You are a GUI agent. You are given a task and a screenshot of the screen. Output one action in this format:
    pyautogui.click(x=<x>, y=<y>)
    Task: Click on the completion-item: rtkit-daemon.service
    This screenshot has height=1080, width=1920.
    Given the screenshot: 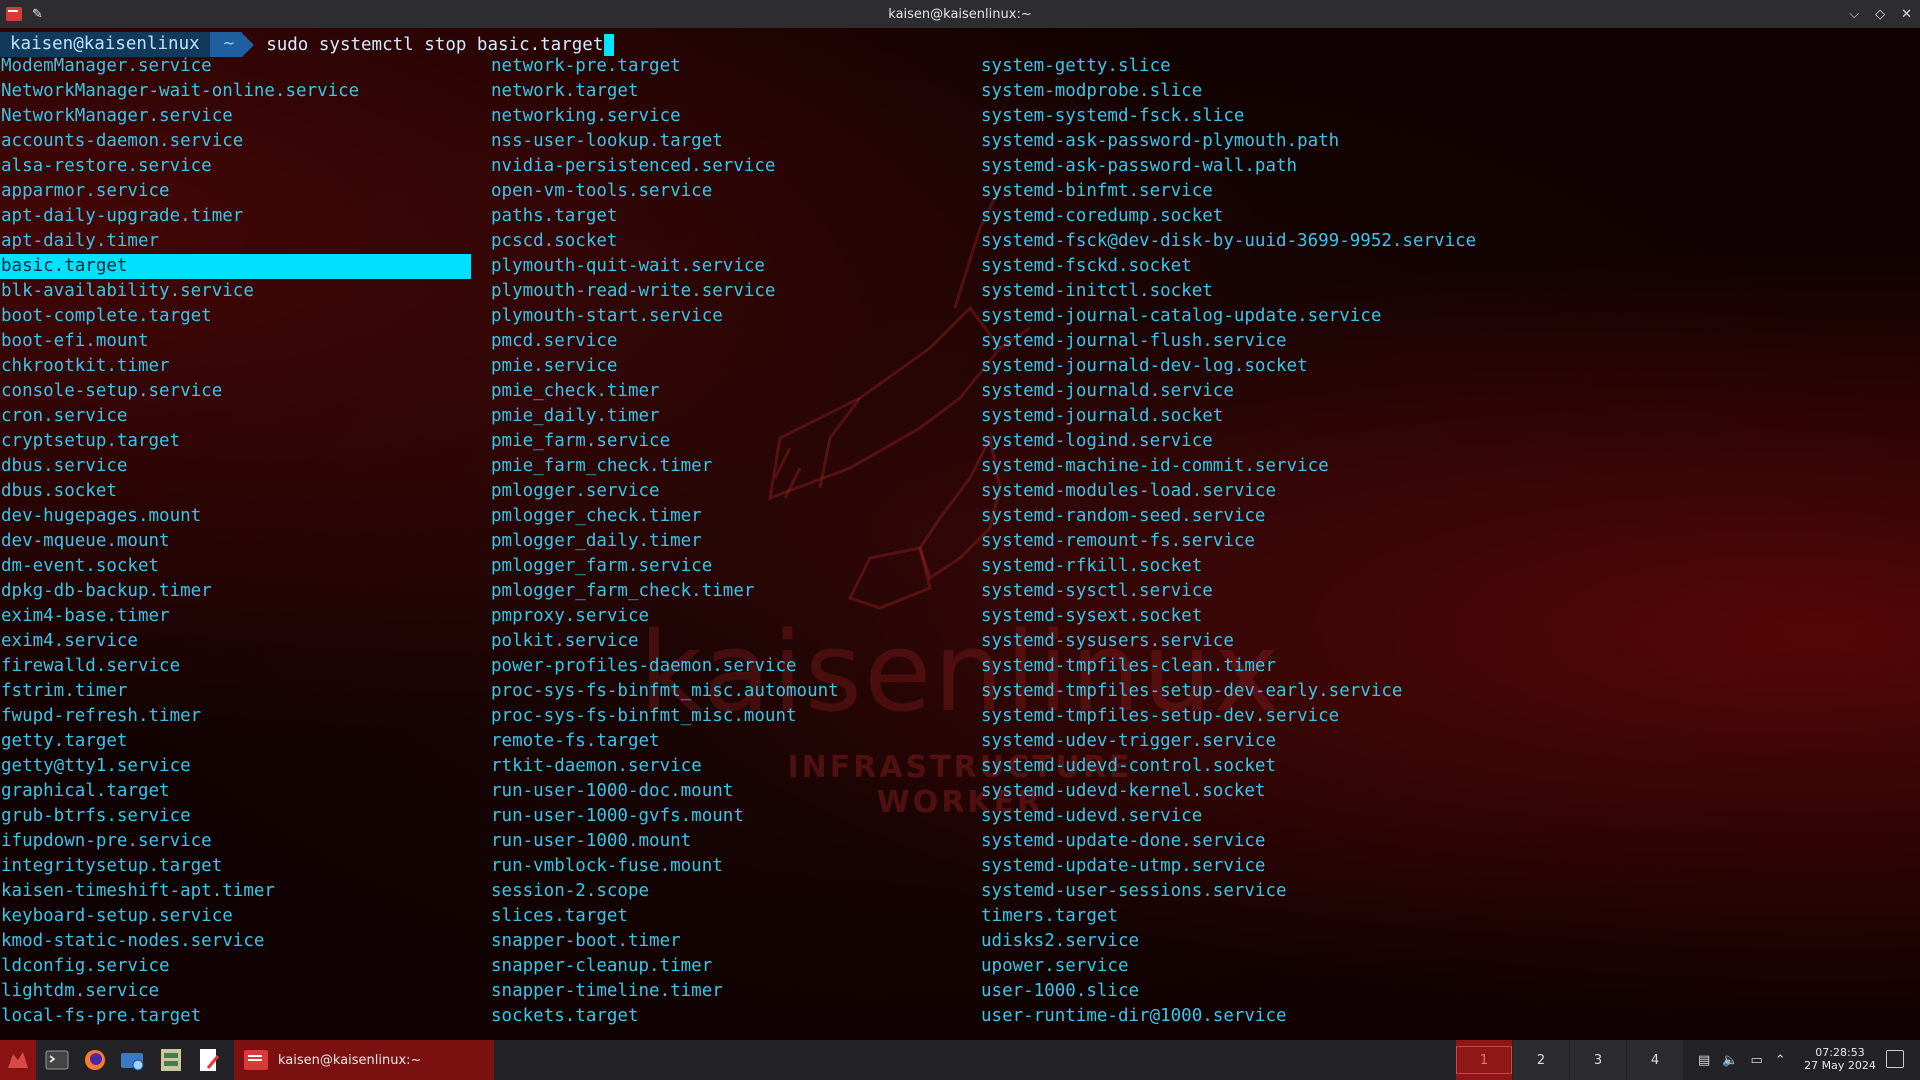 What is the action you would take?
    pyautogui.click(x=725, y=766)
    